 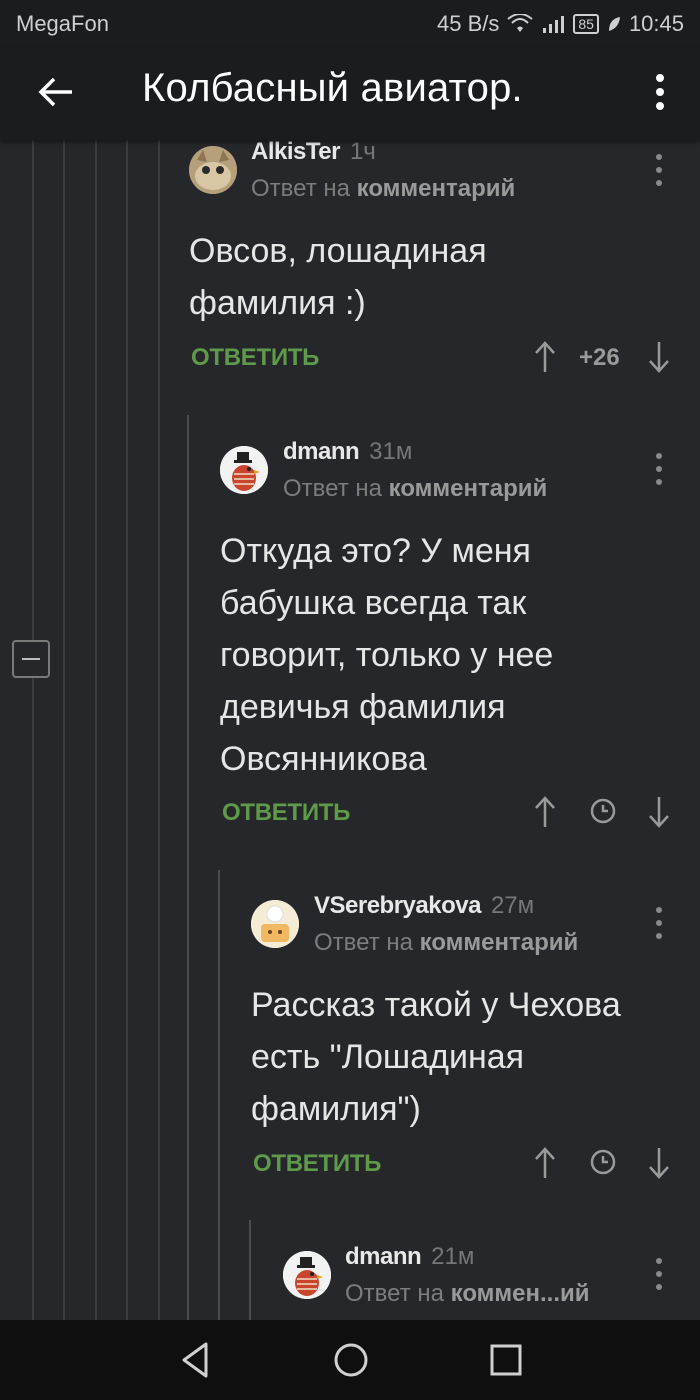 What do you see at coordinates (660, 92) in the screenshot?
I see `more-options-icon` at bounding box center [660, 92].